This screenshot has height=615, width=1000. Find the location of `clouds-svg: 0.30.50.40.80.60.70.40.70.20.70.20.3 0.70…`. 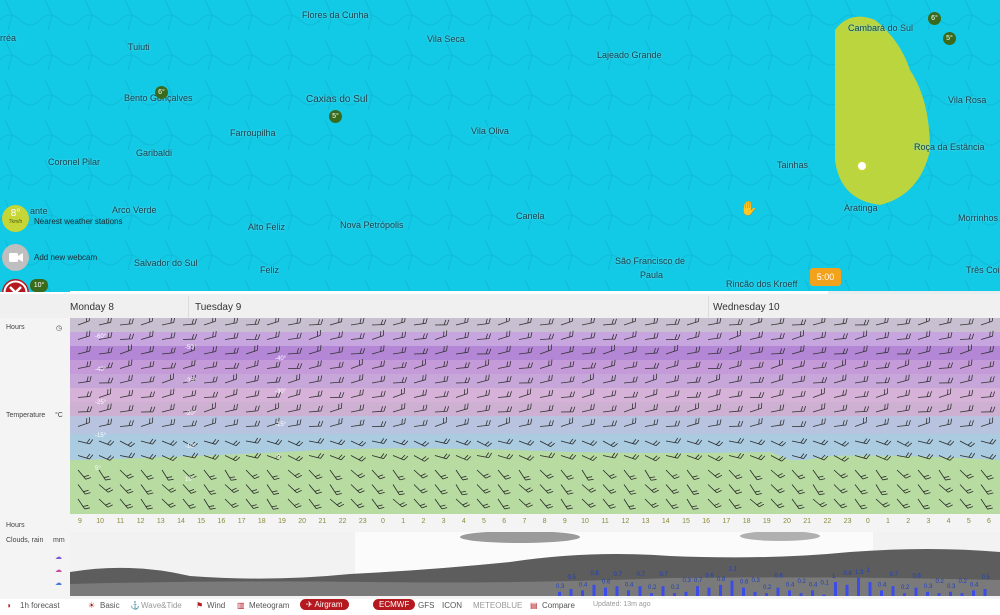

clouds-svg: 0.30.50.40.80.60.70.40.70.20.70.20.3 0.70… is located at coordinates (535, 564).